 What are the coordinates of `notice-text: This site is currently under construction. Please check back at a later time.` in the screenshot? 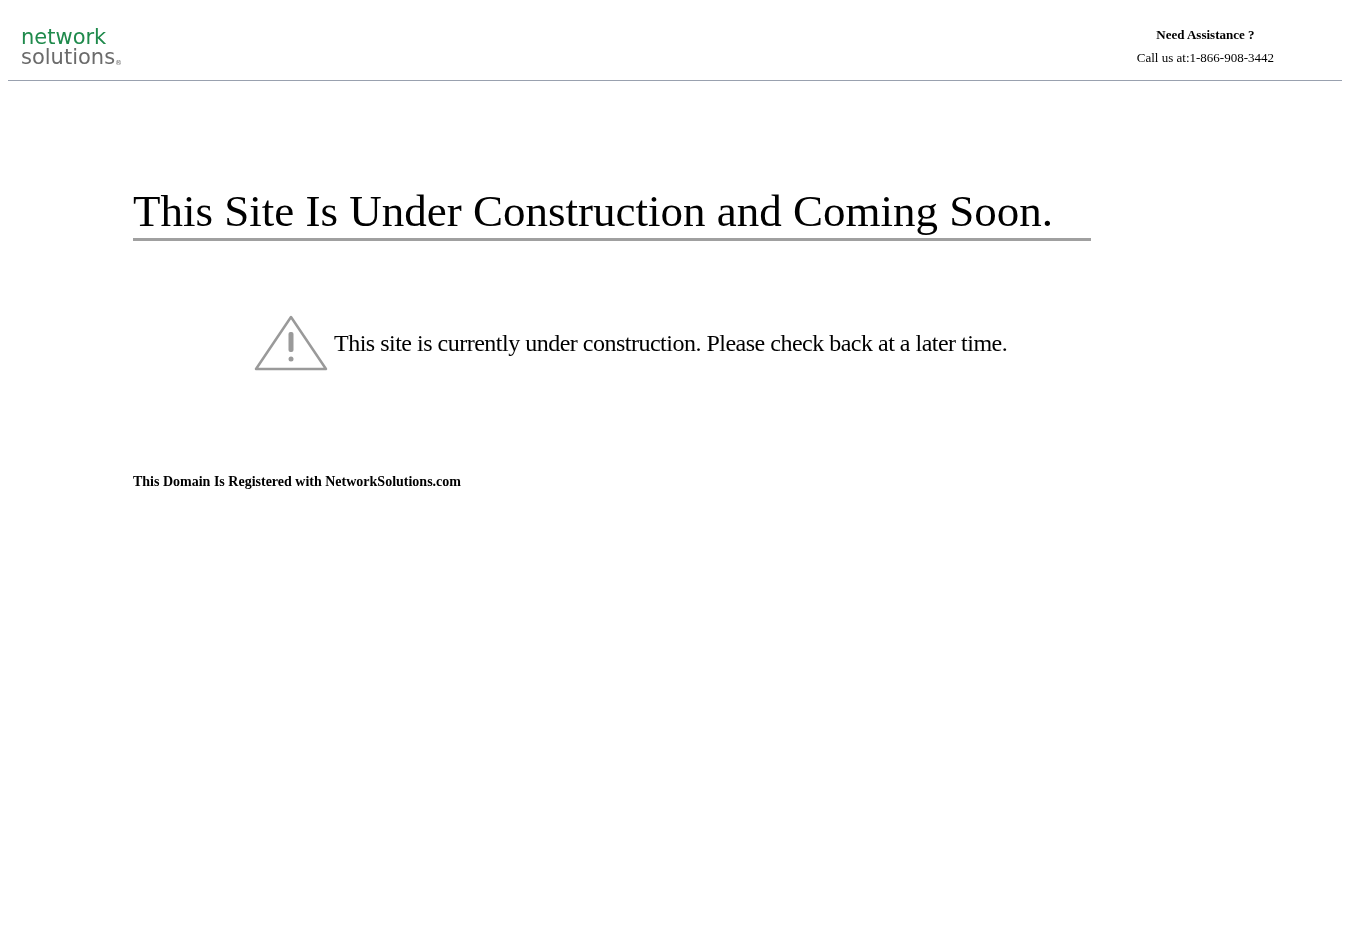 It's located at (671, 343).